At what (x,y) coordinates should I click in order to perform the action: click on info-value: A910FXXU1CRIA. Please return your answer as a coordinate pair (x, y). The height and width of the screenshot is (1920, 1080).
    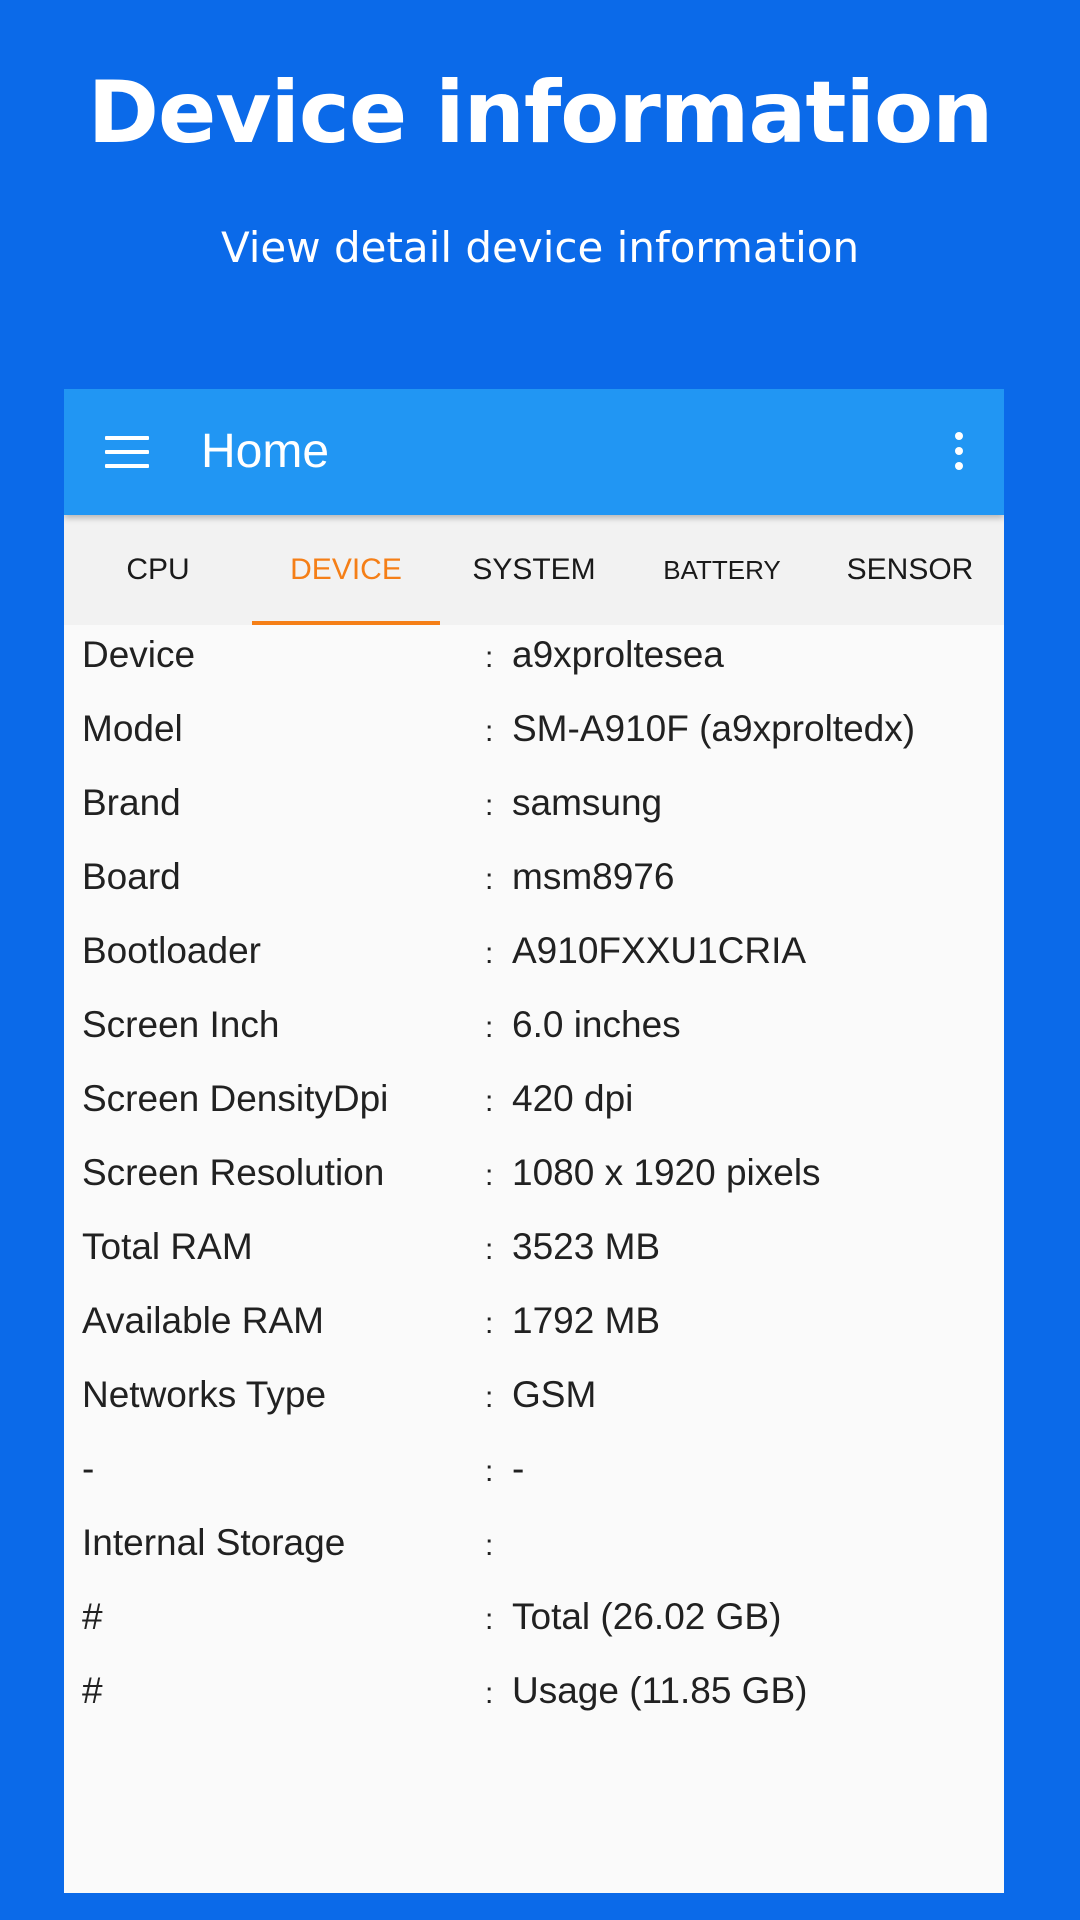
    Looking at the image, I should click on (659, 950).